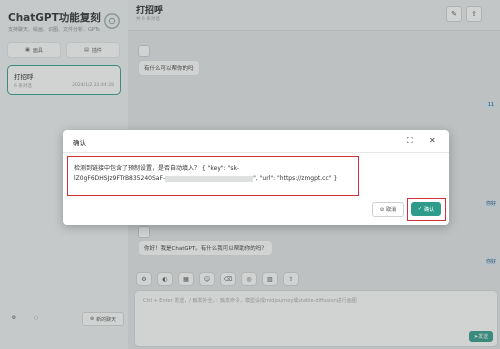 This screenshot has width=500, height=349. I want to click on confirm-label: 确认, so click(429, 209).